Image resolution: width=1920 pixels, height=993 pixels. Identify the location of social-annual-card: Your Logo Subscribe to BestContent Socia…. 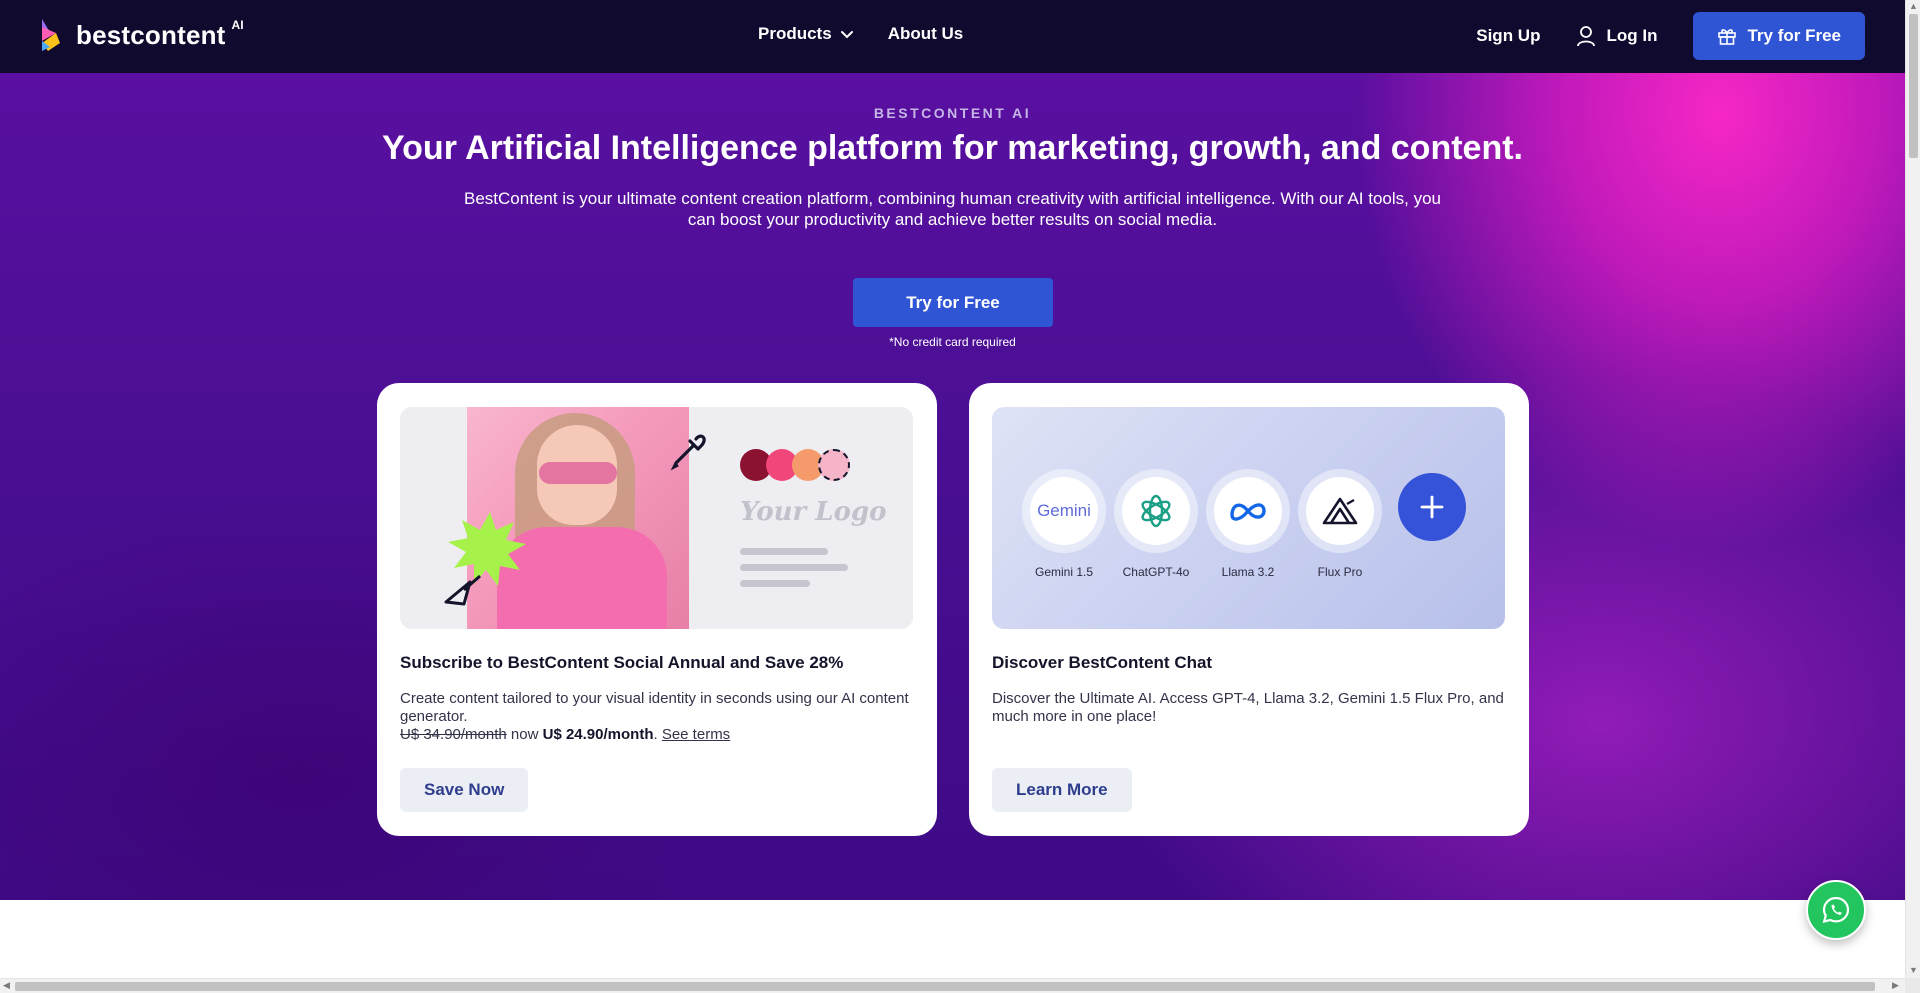
(657, 609).